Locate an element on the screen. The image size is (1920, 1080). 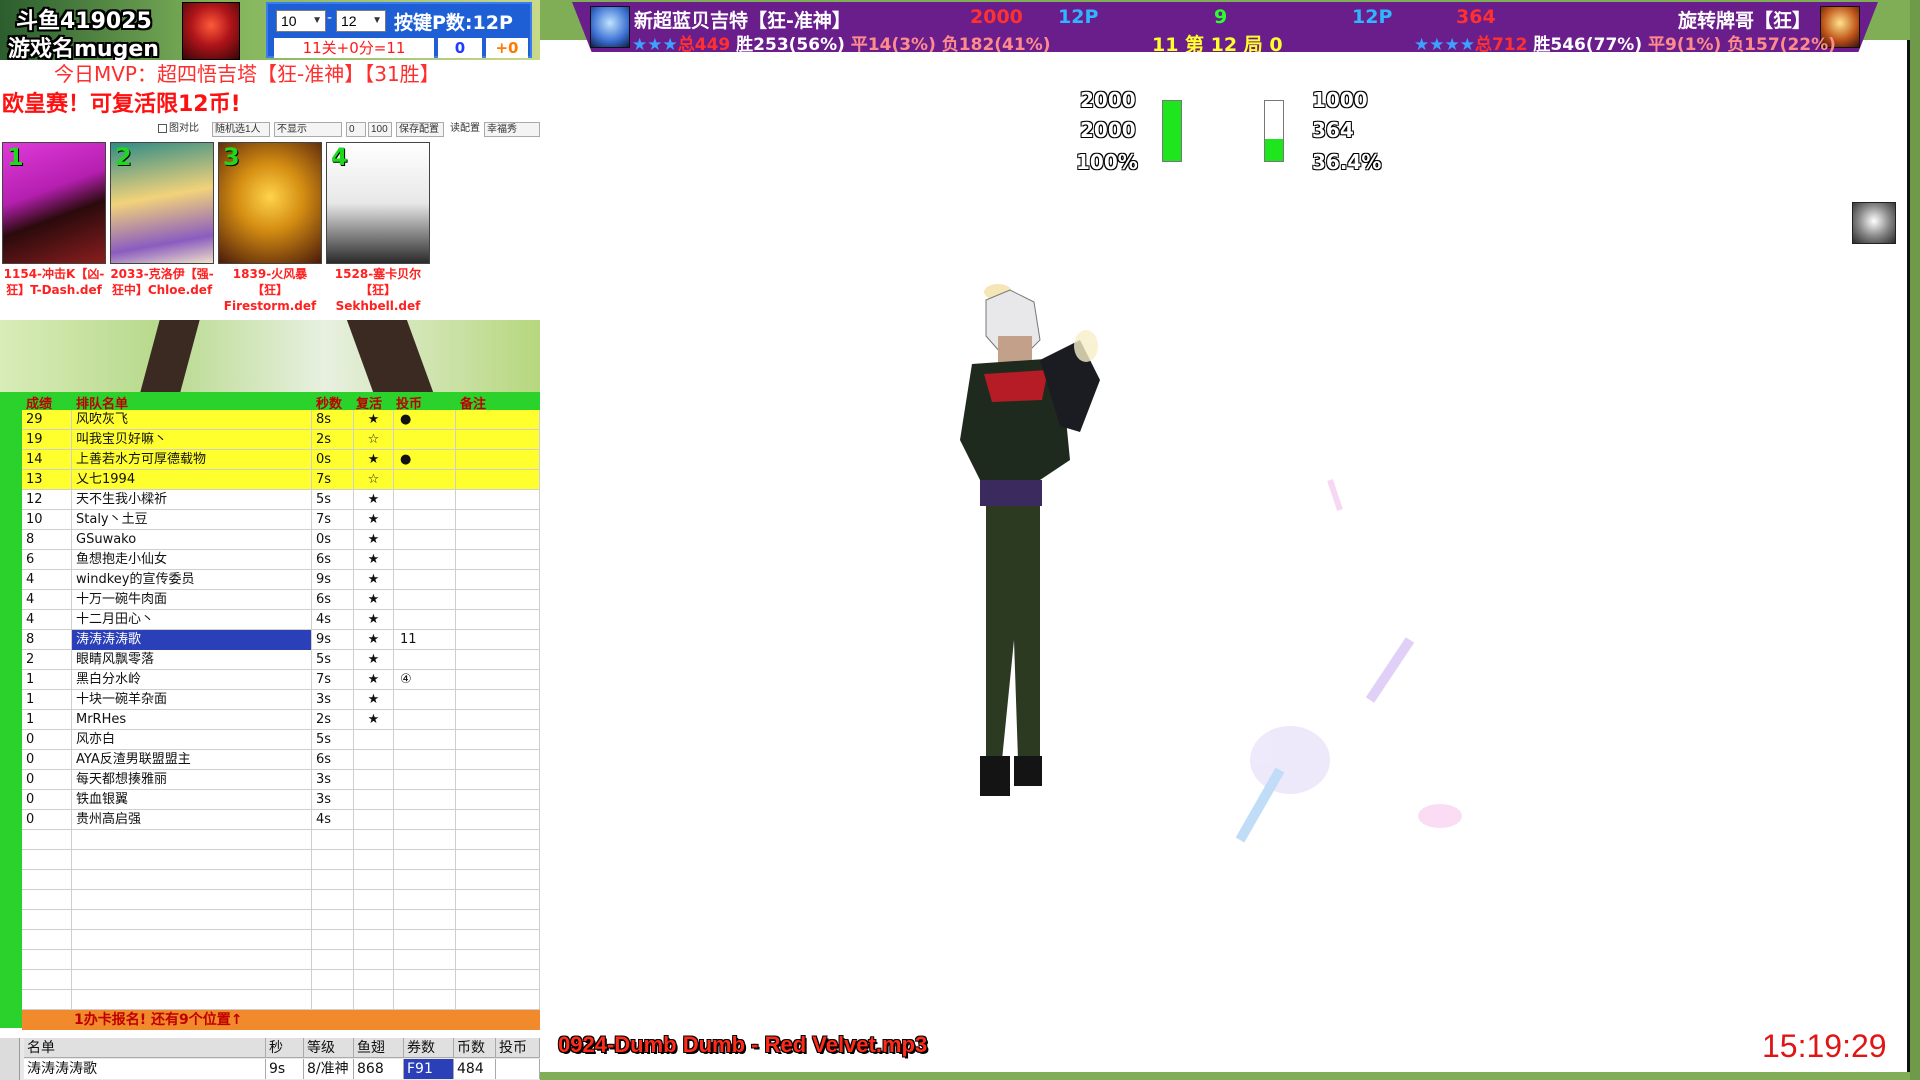
random-select-button: 随机选1人 is located at coordinates (241, 129).